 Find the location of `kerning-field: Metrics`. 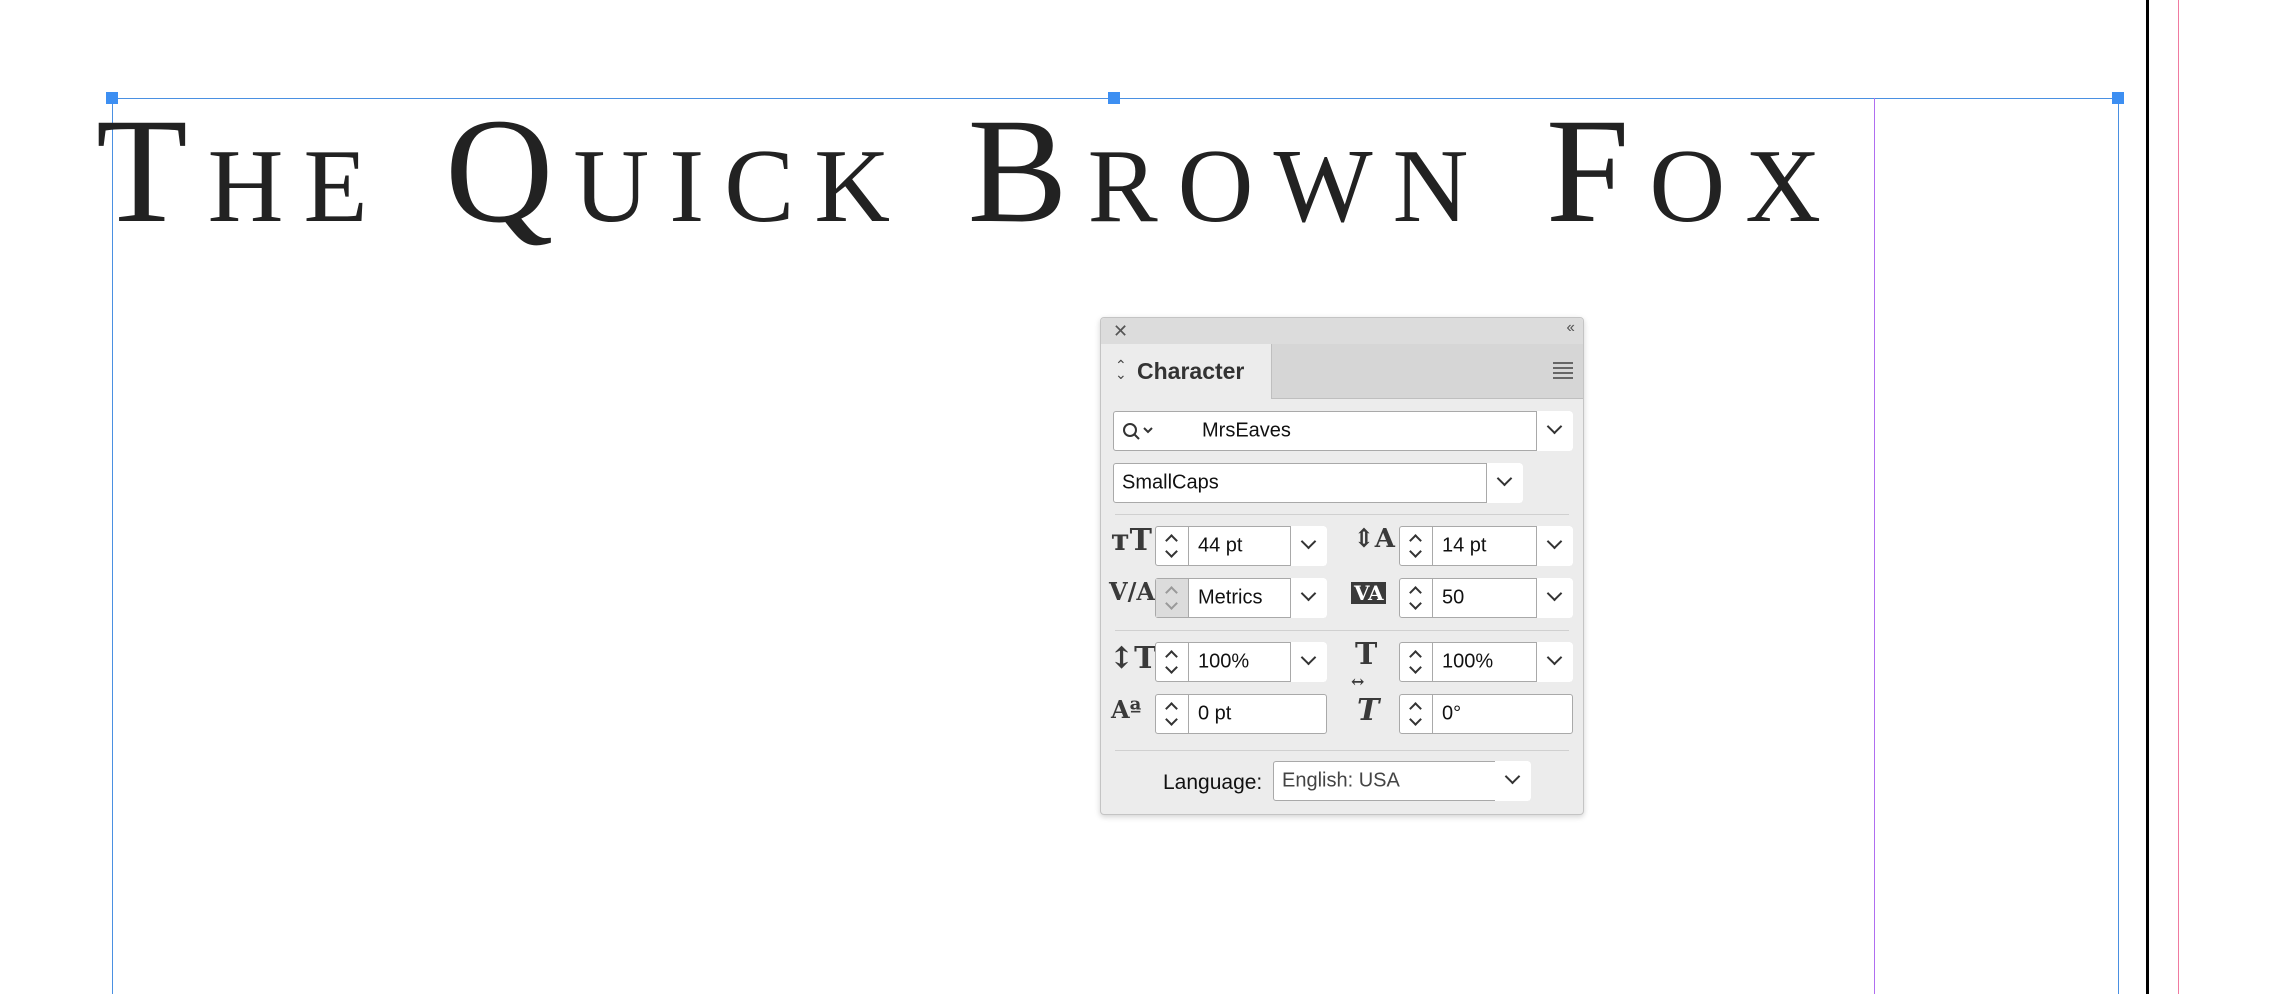

kerning-field: Metrics is located at coordinates (1241, 598).